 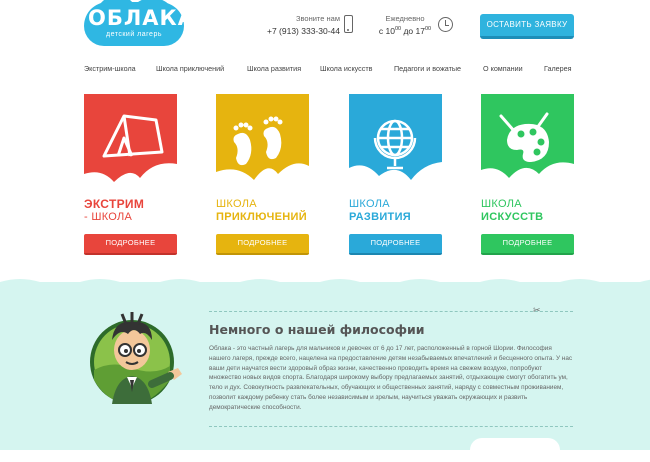 What do you see at coordinates (558, 68) in the screenshot?
I see `nav-item-gallery: Галерея` at bounding box center [558, 68].